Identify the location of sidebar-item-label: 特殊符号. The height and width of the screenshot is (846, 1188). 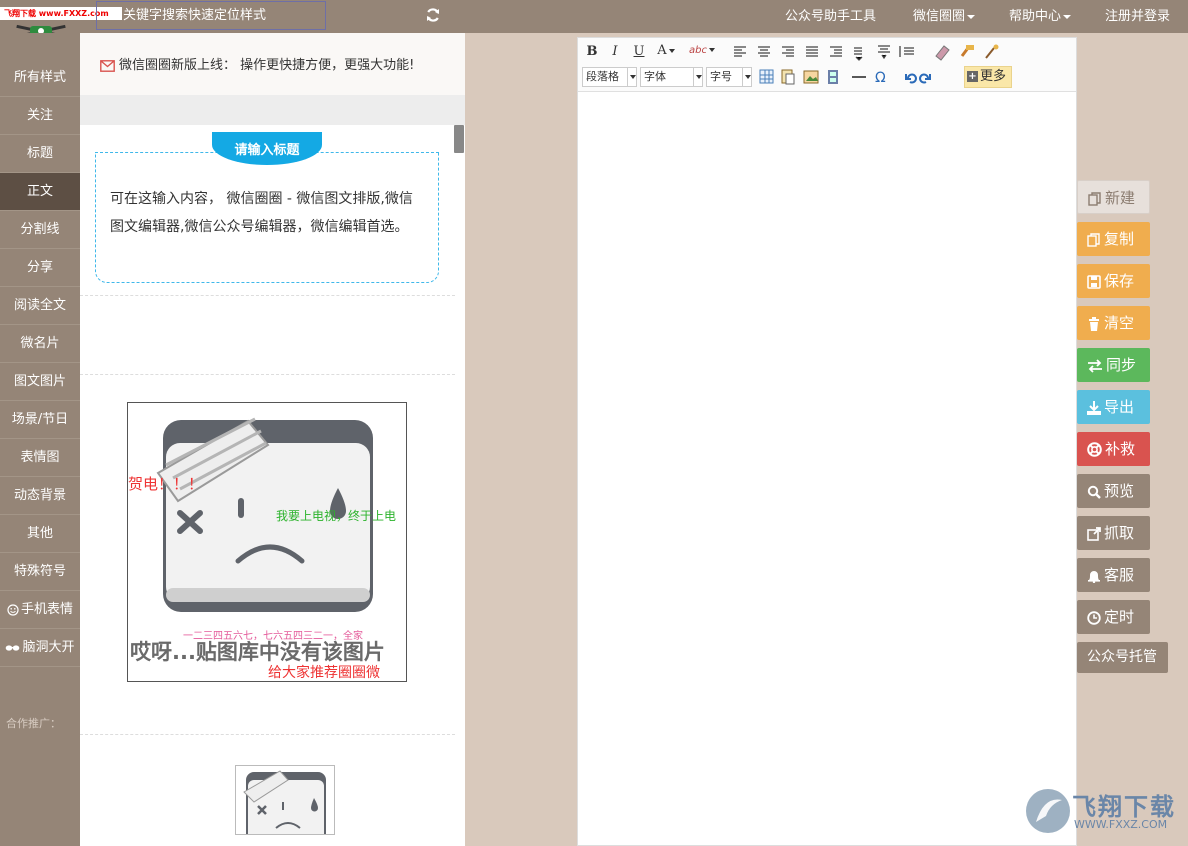
(39, 571).